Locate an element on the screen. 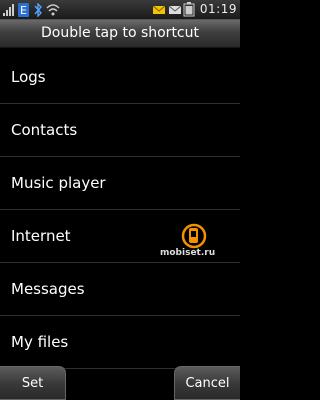 The width and height of the screenshot is (320, 400). status-bar: E 01:19 is located at coordinates (120, 10).